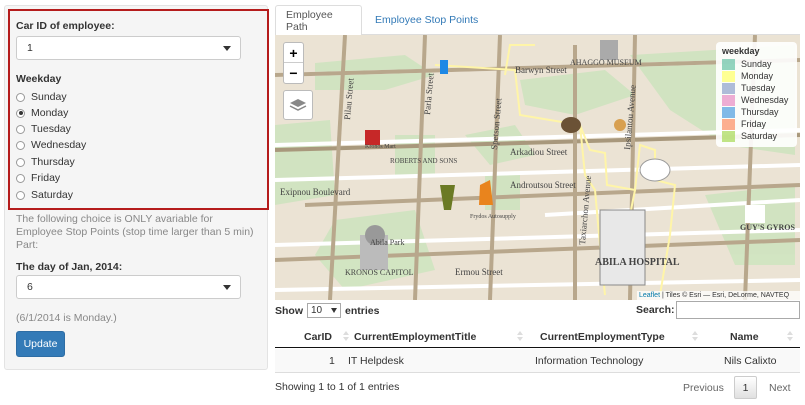 Image resolution: width=805 pixels, height=405 pixels. What do you see at coordinates (423, 161) in the screenshot?
I see `landmark-label: ROBERTS AND SONS` at bounding box center [423, 161].